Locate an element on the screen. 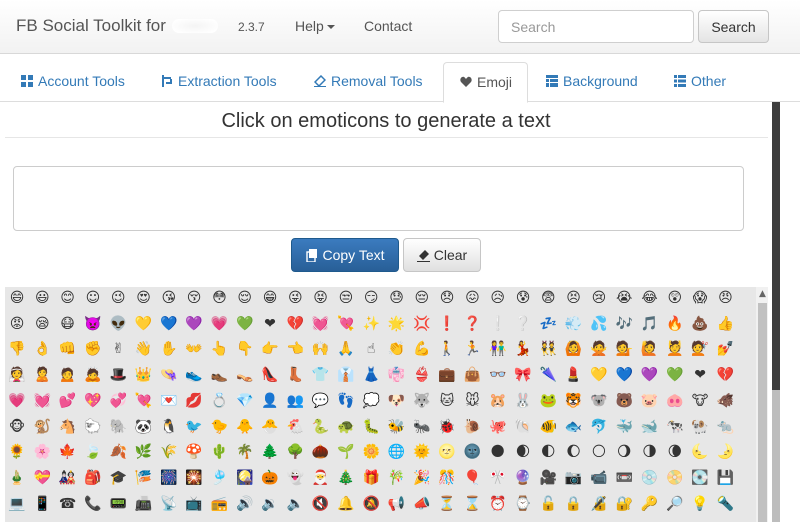 This screenshot has width=800, height=522. emoji-item: 👘 is located at coordinates (397, 375).